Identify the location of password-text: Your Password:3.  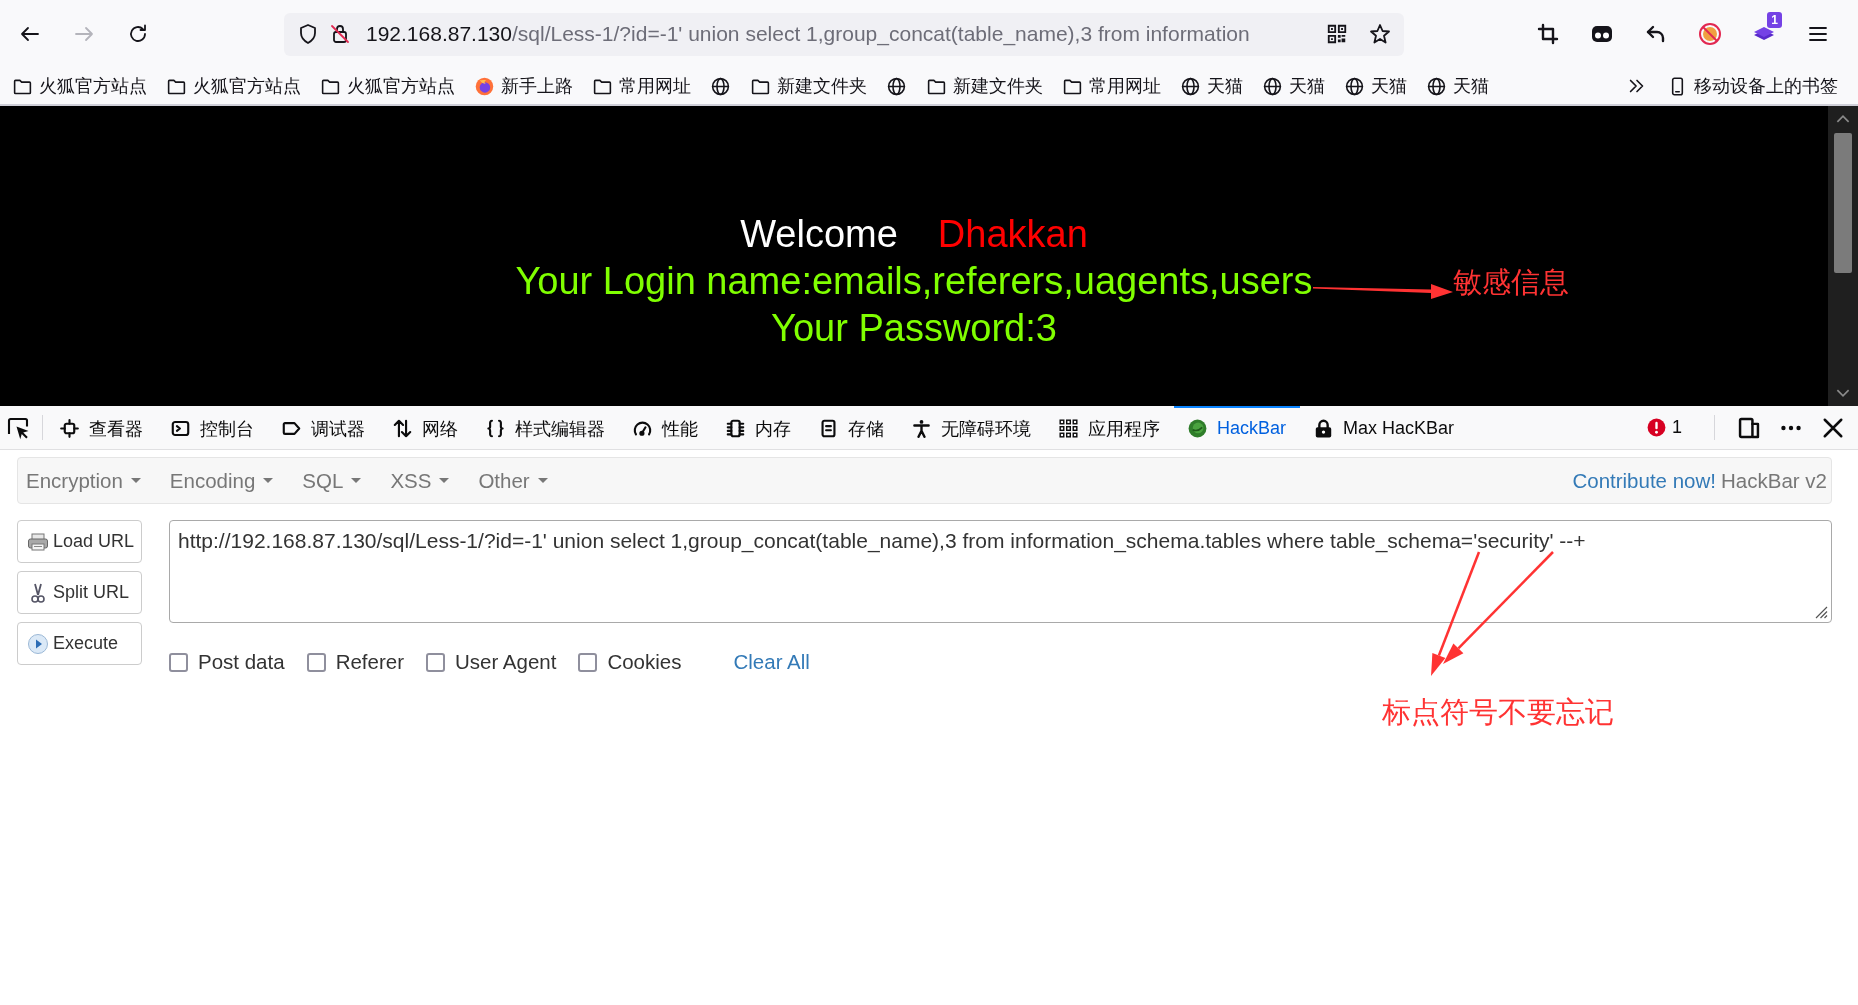
(914, 328).